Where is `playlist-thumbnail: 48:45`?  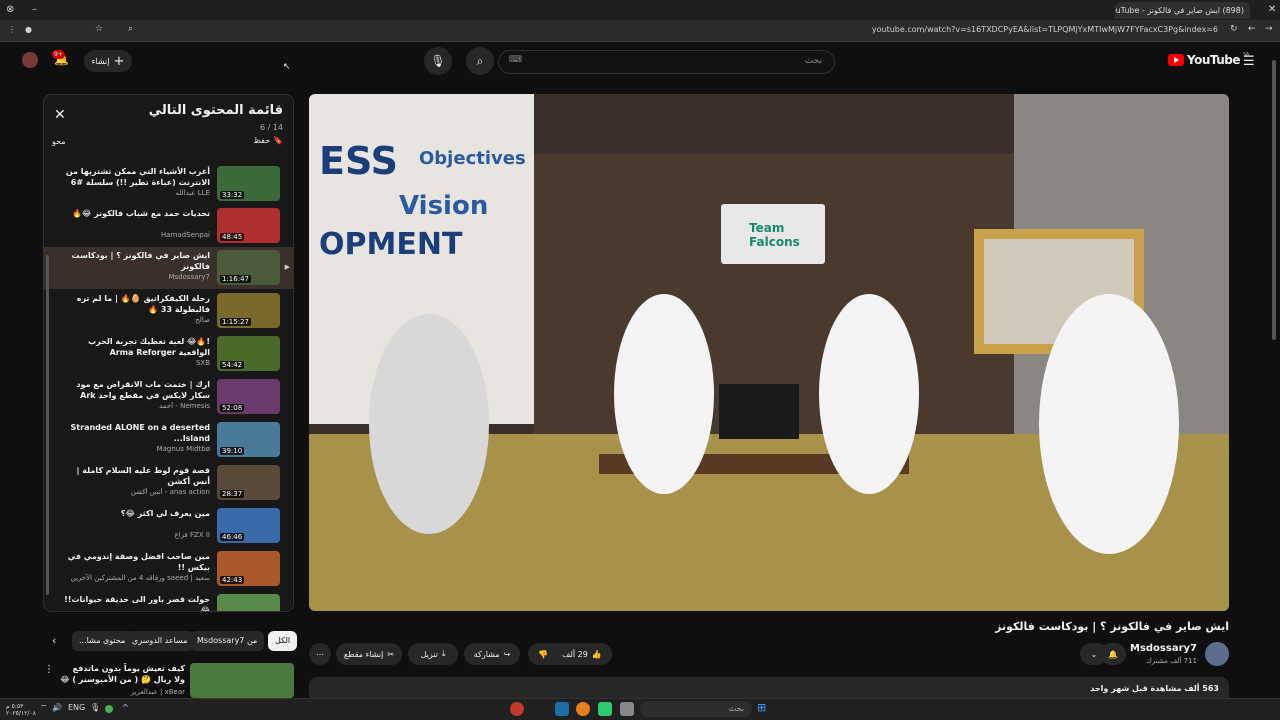 playlist-thumbnail: 48:45 is located at coordinates (248, 225).